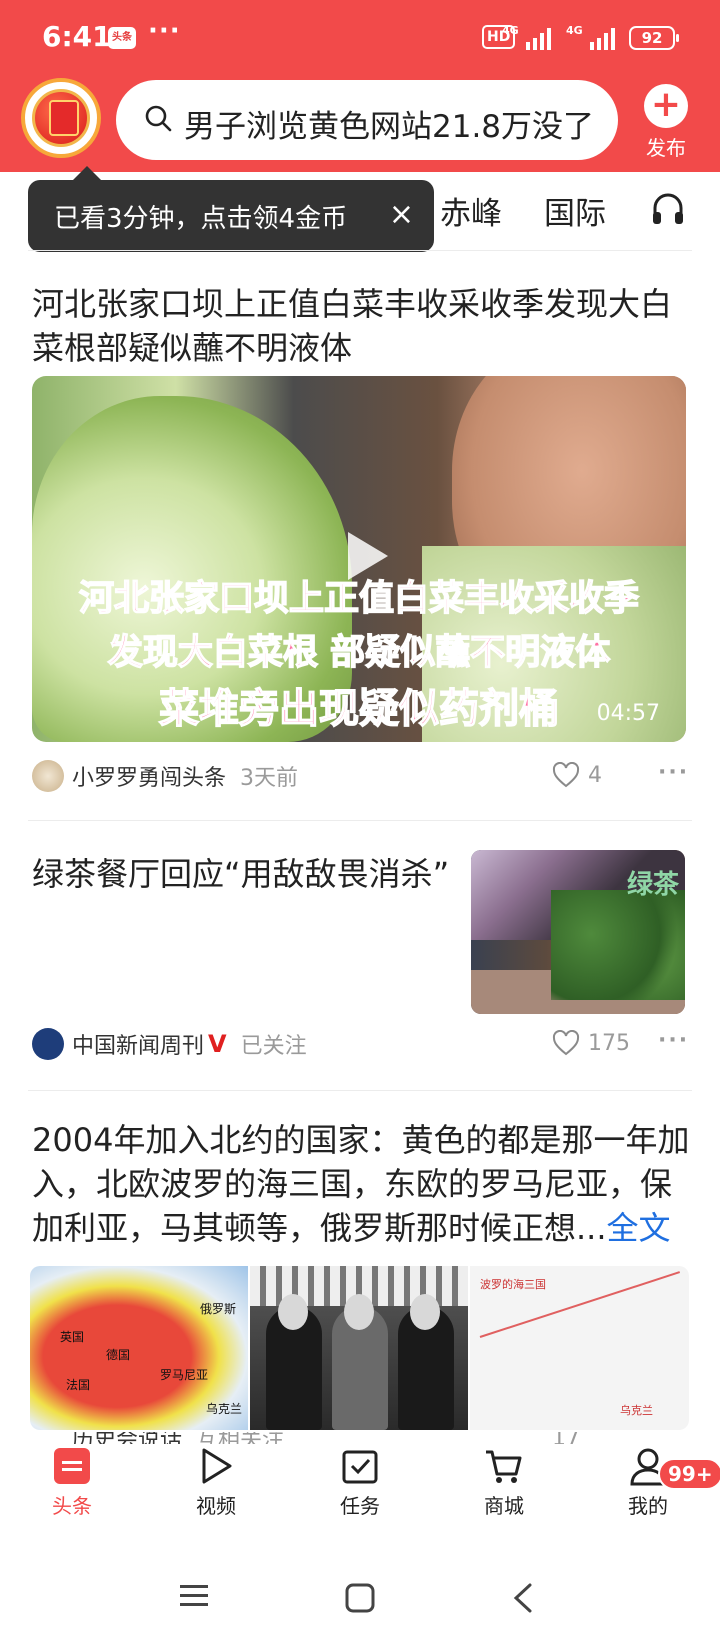 The width and height of the screenshot is (720, 1640). What do you see at coordinates (359, 653) in the screenshot?
I see `video-caption: 发现大白菜根 部疑似蘸不明液体` at bounding box center [359, 653].